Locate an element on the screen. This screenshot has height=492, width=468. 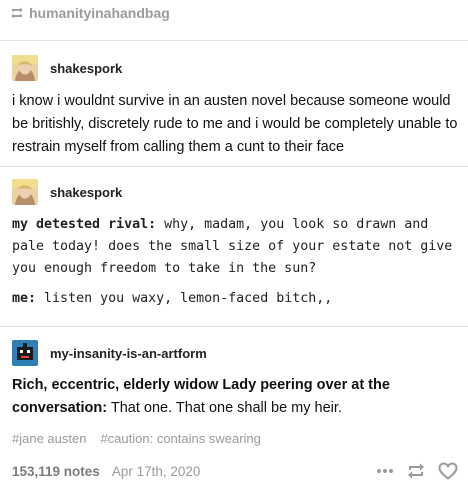
post-header: my-insanity-is-an-artform is located at coordinates (109, 353).